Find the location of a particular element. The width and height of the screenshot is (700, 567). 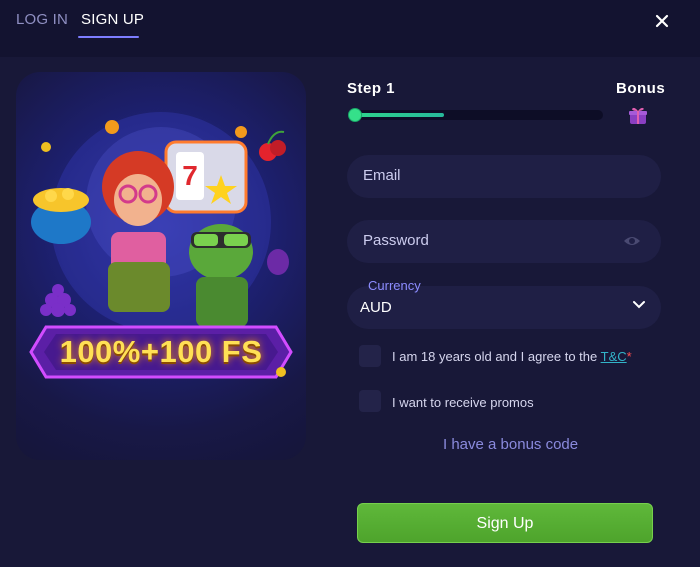

step-label: Step 1 is located at coordinates (371, 88).